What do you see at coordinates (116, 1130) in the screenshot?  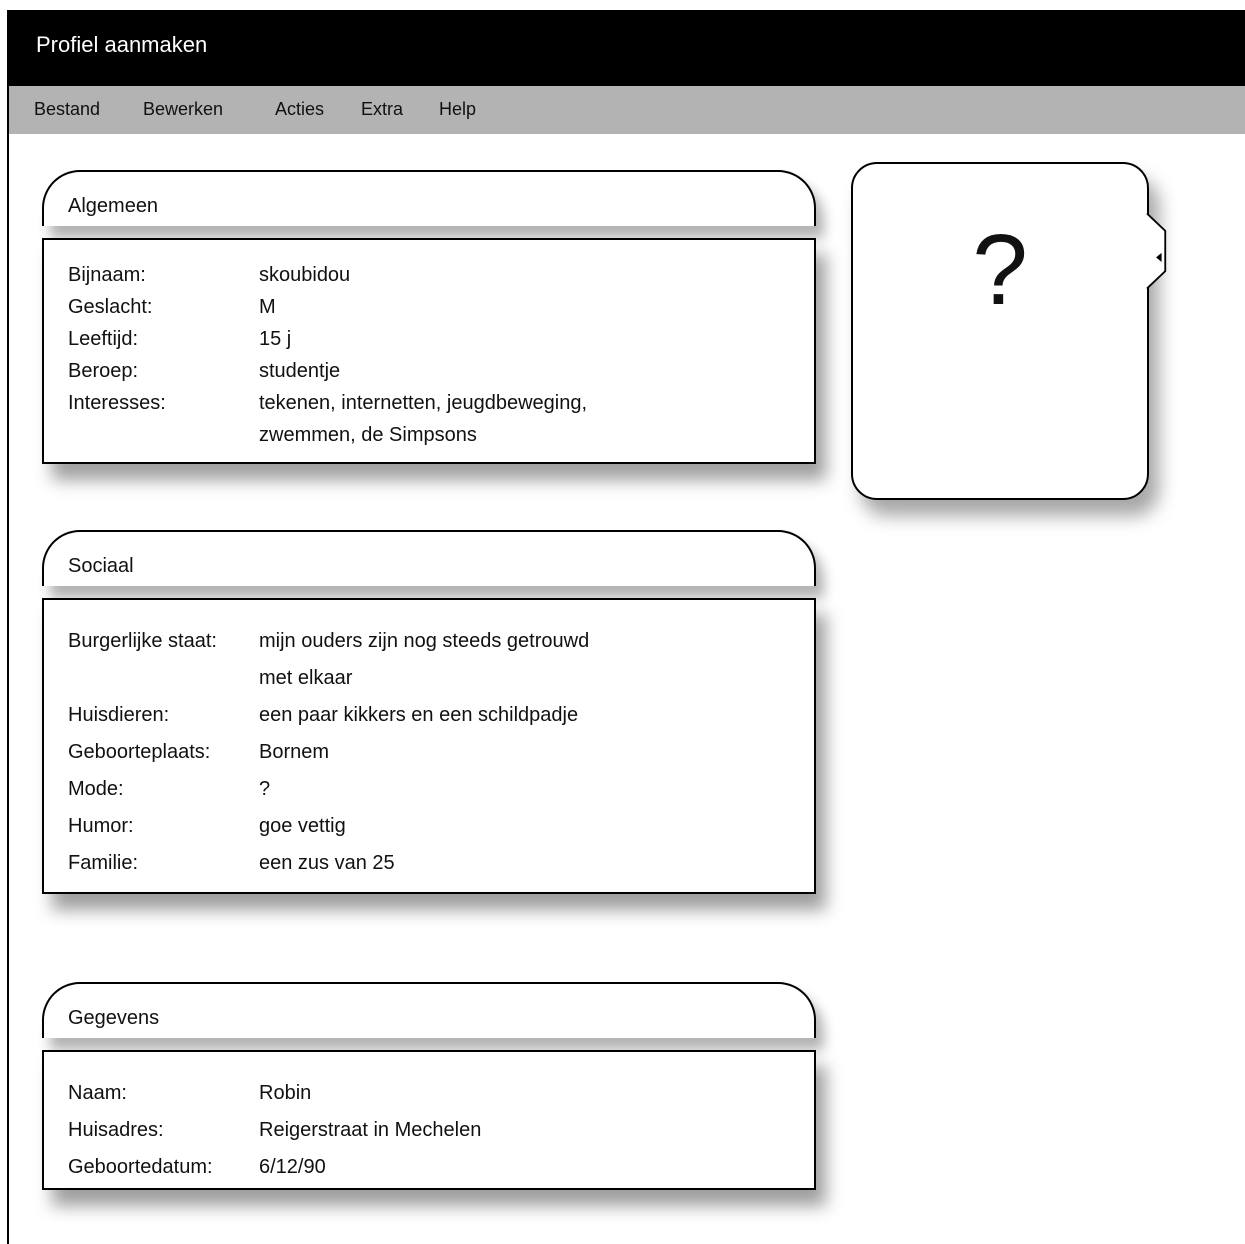 I see `field-label: Huisadres:` at bounding box center [116, 1130].